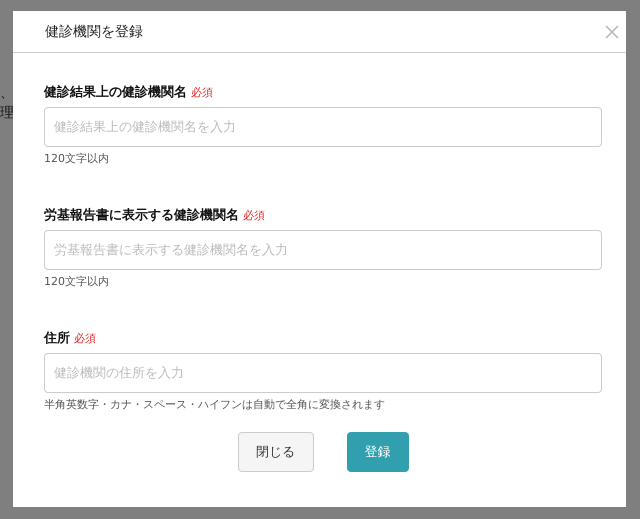 The image size is (640, 519). Describe the element at coordinates (612, 31) in the screenshot. I see `close-icon` at that location.